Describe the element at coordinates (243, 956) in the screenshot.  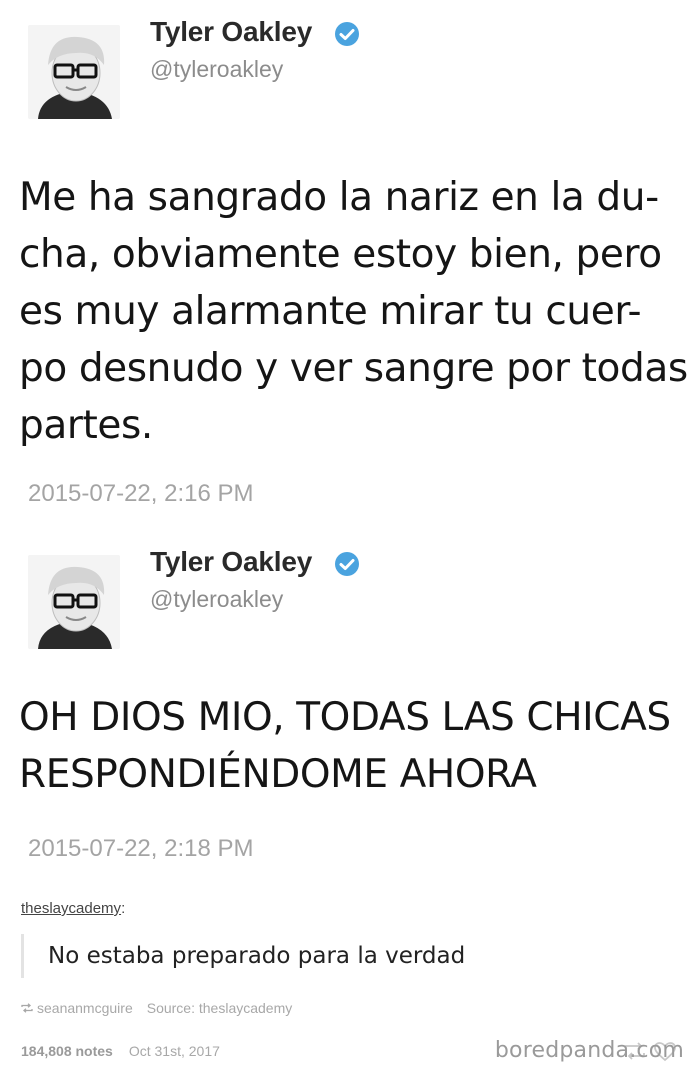
I see `reblog-quote: No estaba preparado para la verdad` at that location.